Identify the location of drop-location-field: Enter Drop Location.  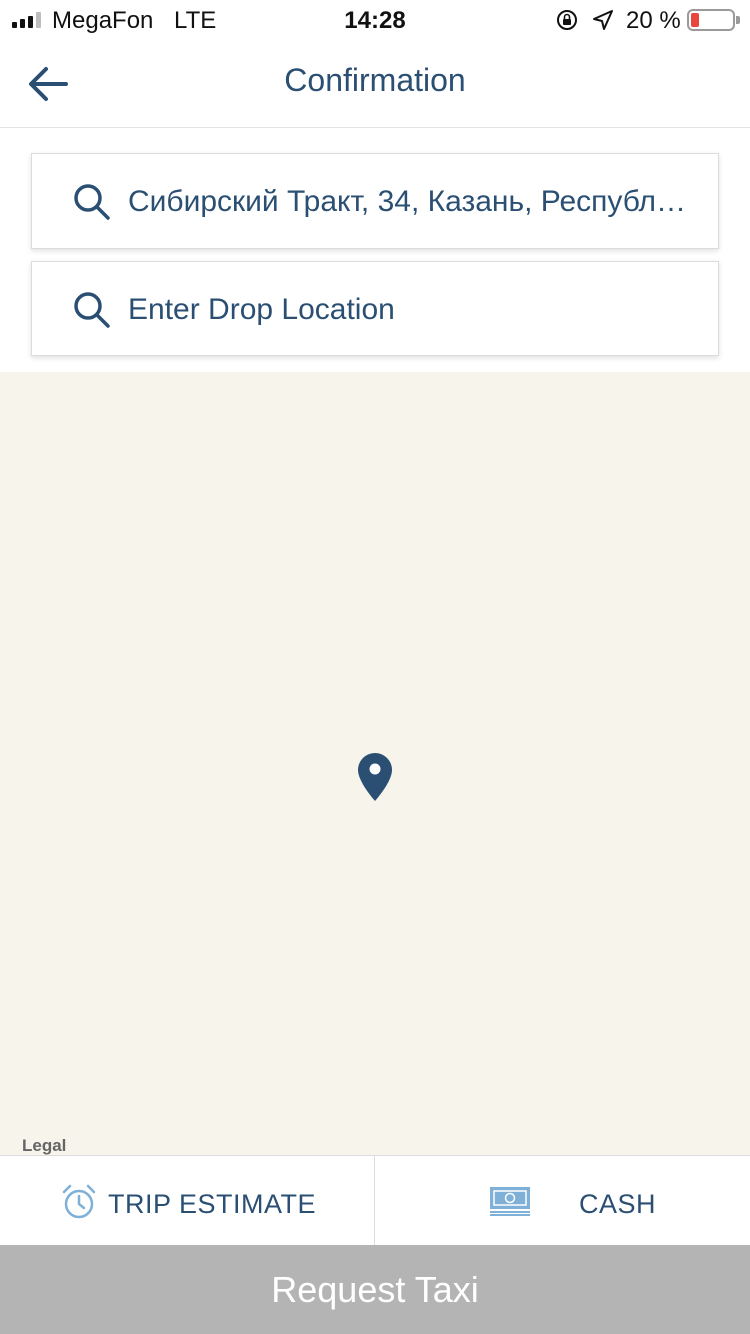
(375, 308).